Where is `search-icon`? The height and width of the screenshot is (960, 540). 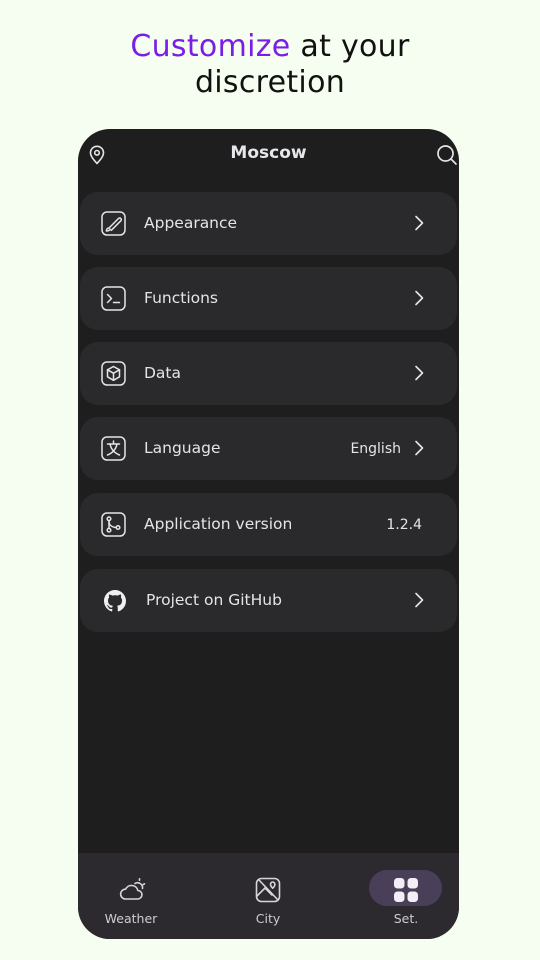
search-icon is located at coordinates (447, 155).